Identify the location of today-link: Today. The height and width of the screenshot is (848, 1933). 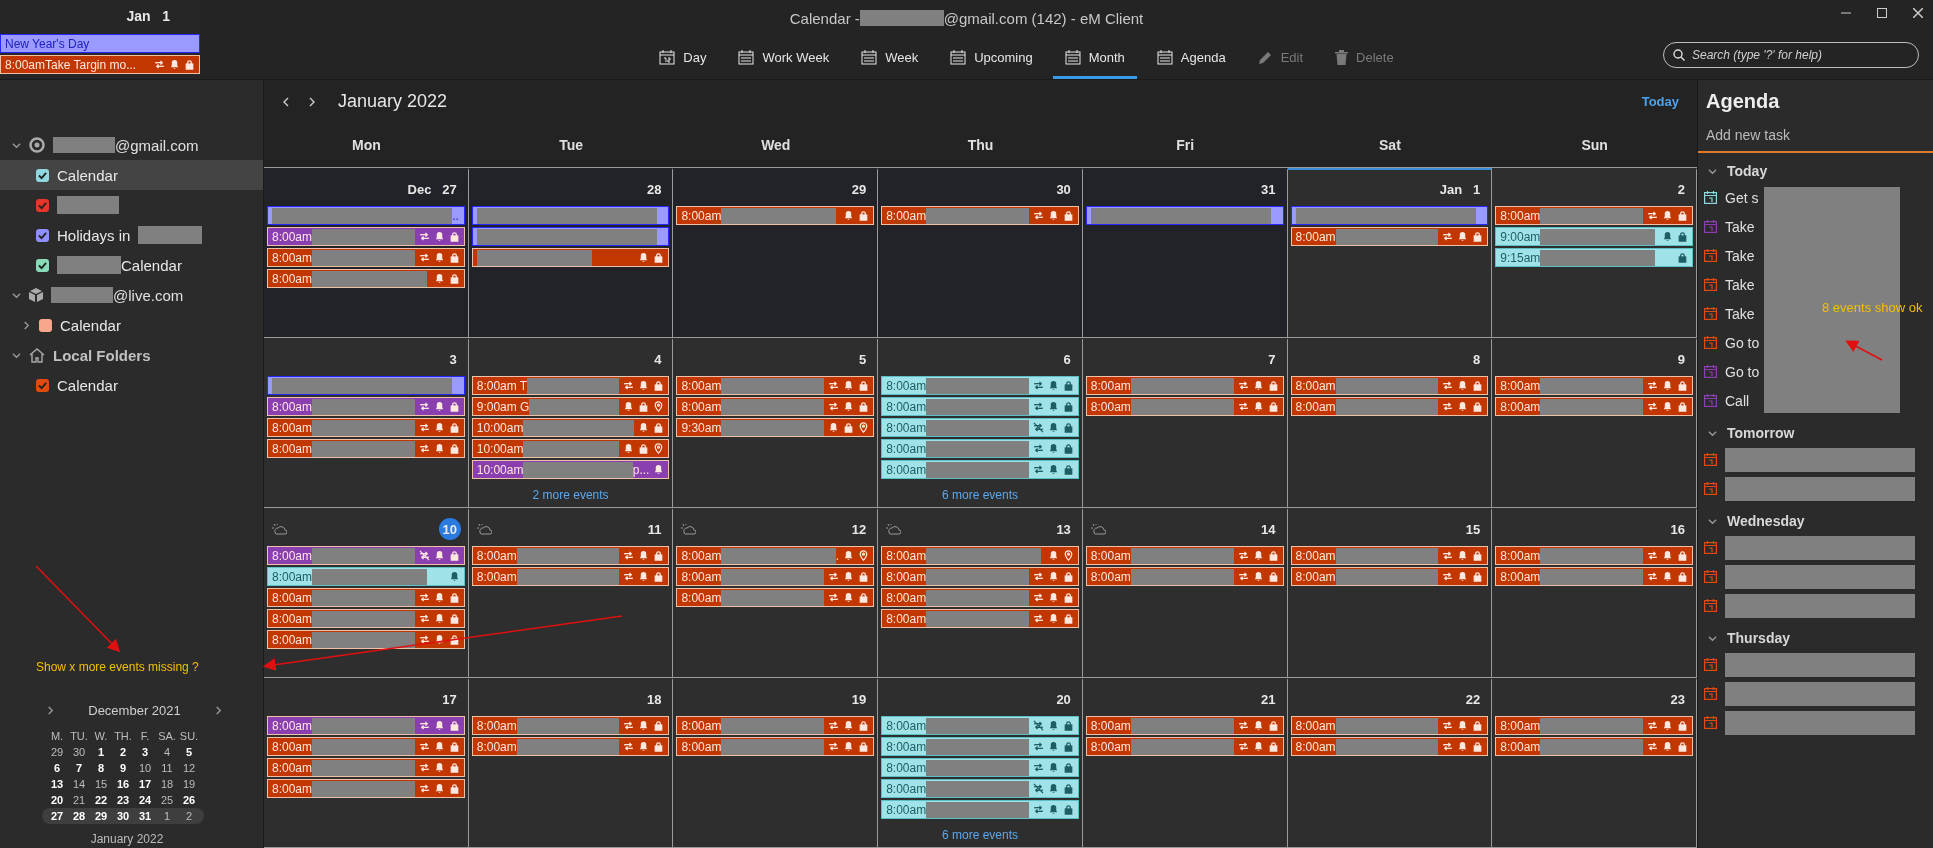
(1660, 102).